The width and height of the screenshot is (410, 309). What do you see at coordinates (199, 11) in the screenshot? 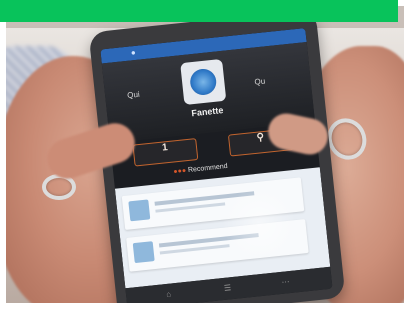
I see `top-green-bar` at bounding box center [199, 11].